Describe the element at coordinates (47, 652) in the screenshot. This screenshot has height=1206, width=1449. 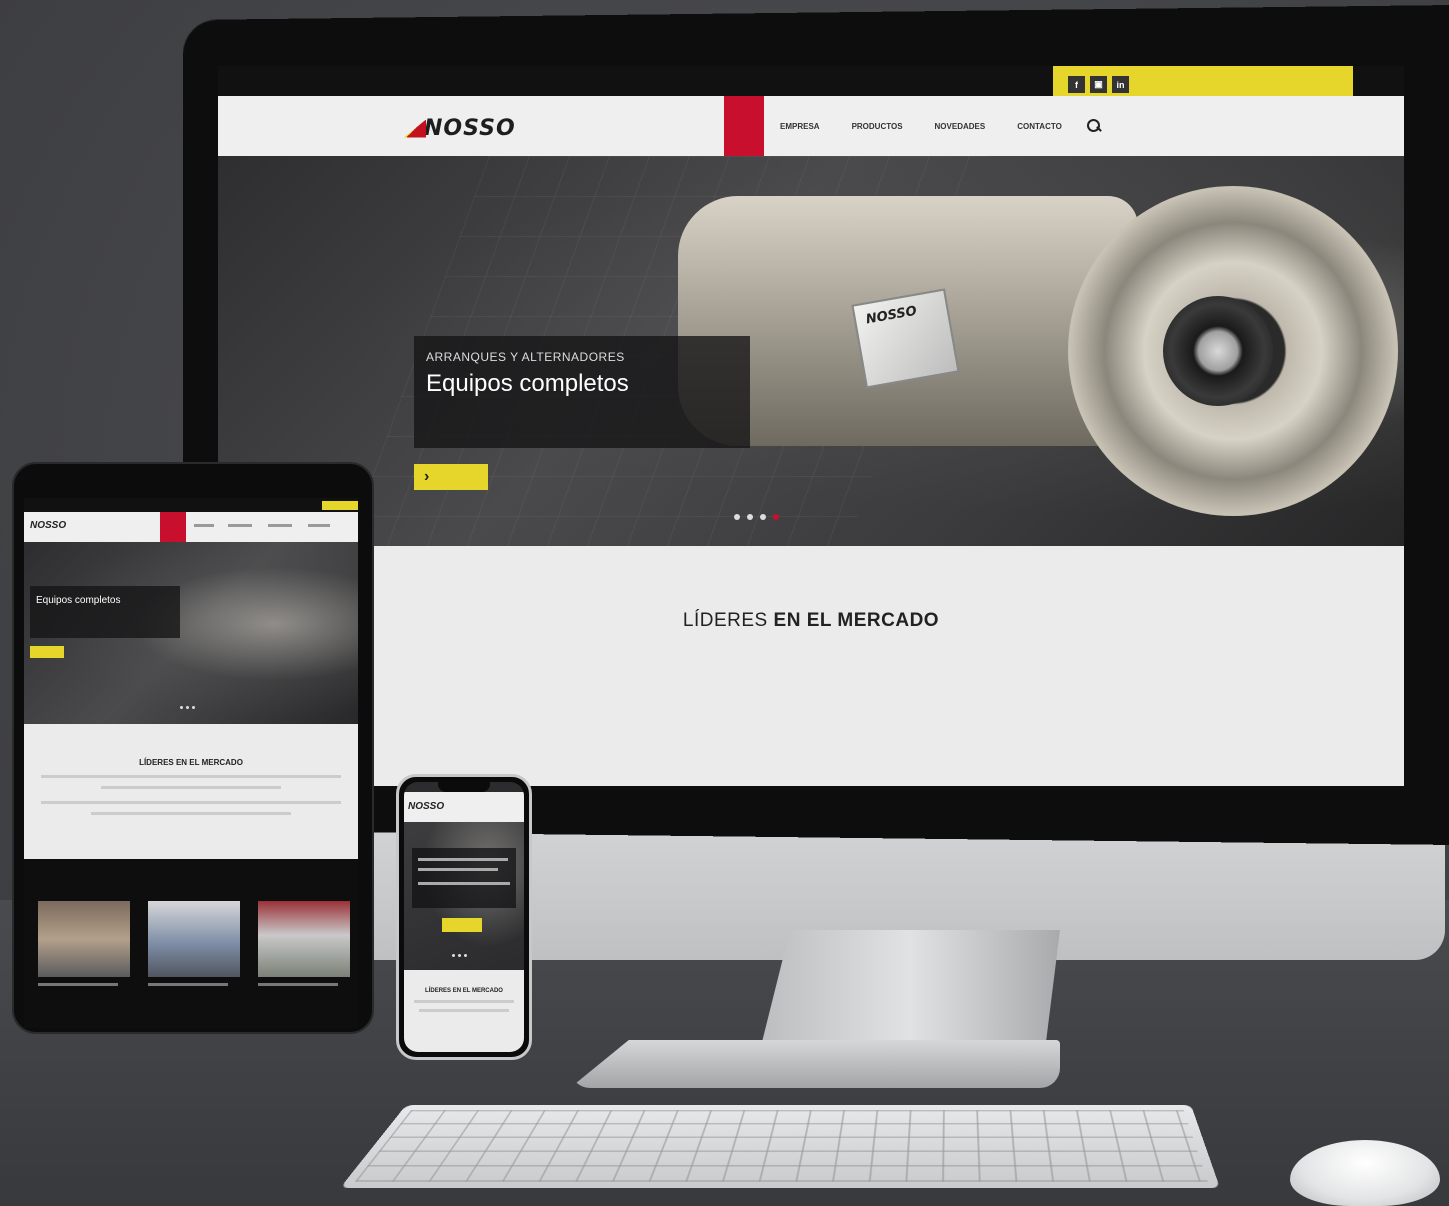
I see `tablet-hero-button` at that location.